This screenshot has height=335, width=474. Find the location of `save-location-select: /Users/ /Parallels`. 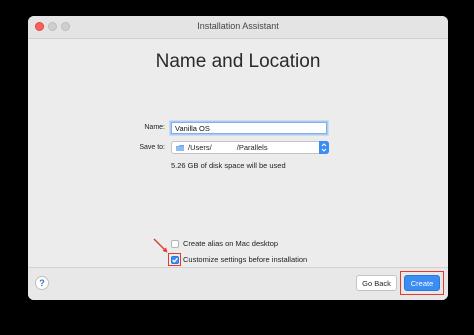

save-location-select: /Users/ /Parallels is located at coordinates (250, 147).